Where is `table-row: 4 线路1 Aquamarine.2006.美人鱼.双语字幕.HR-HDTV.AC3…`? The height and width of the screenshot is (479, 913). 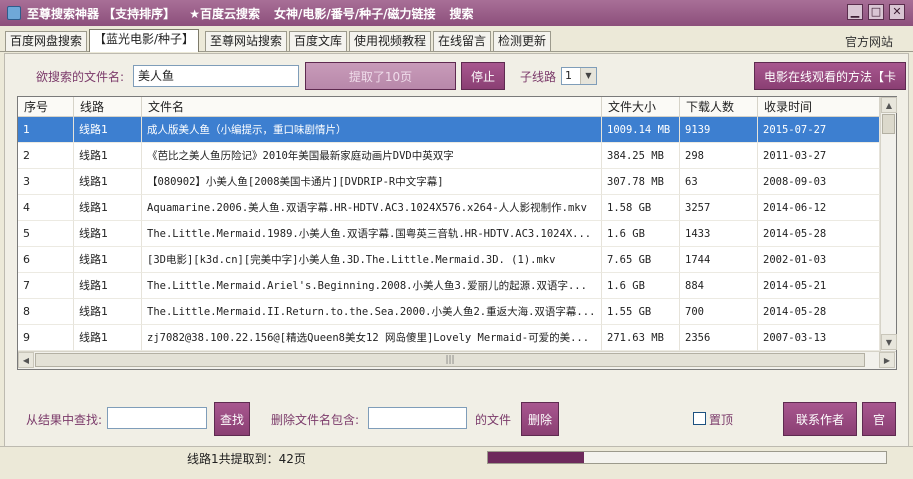
table-row: 4 线路1 Aquamarine.2006.美人鱼.双语字幕.HR-HDTV.AC3… is located at coordinates (449, 208).